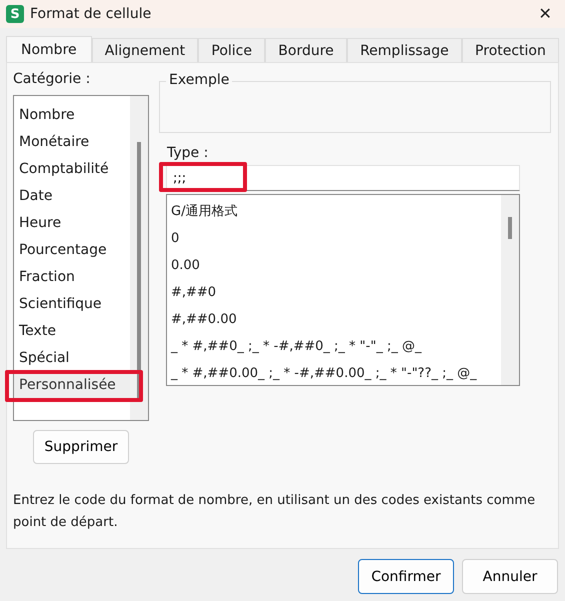 Image resolution: width=565 pixels, height=601 pixels. Describe the element at coordinates (274, 512) in the screenshot. I see `description-text: Entrez le code du format de nombre, en utilisant un des codes existants comme point de départ.` at that location.